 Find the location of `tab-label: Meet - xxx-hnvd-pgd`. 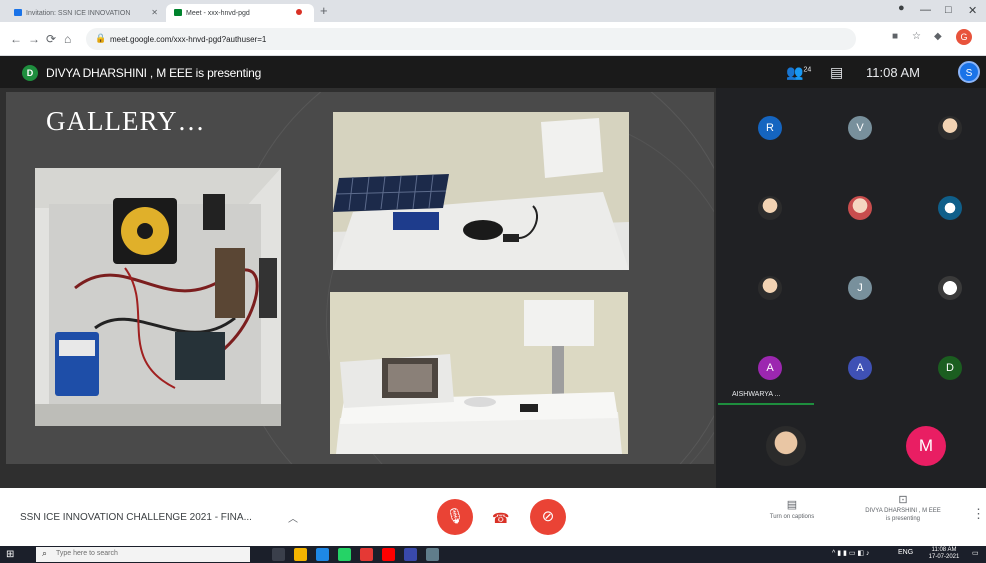

tab-label: Meet - xxx-hnvd-pgd is located at coordinates (218, 13).